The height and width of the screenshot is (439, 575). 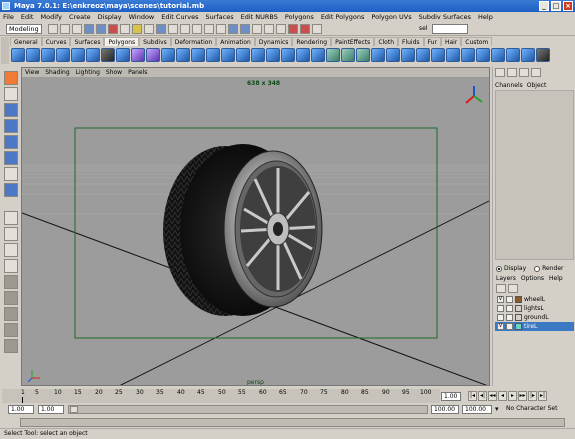 What do you see at coordinates (33, 55) in the screenshot?
I see `poly-cube-icon` at bounding box center [33, 55].